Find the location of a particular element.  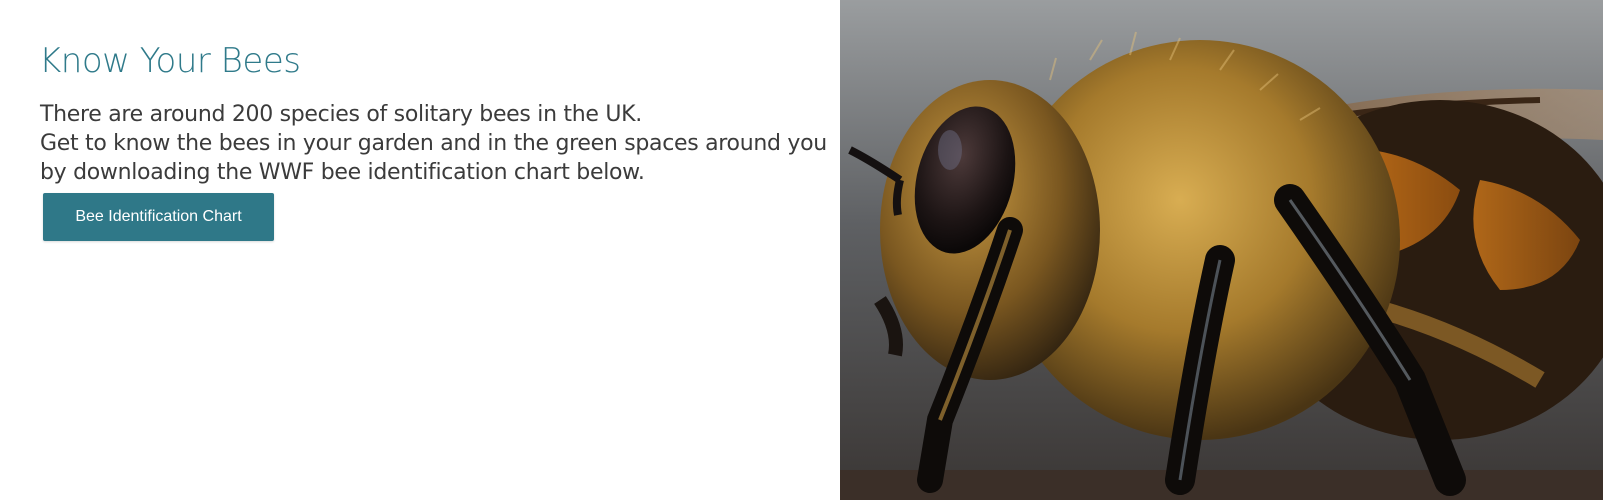

page-title: Know Your Bees is located at coordinates (170, 61).